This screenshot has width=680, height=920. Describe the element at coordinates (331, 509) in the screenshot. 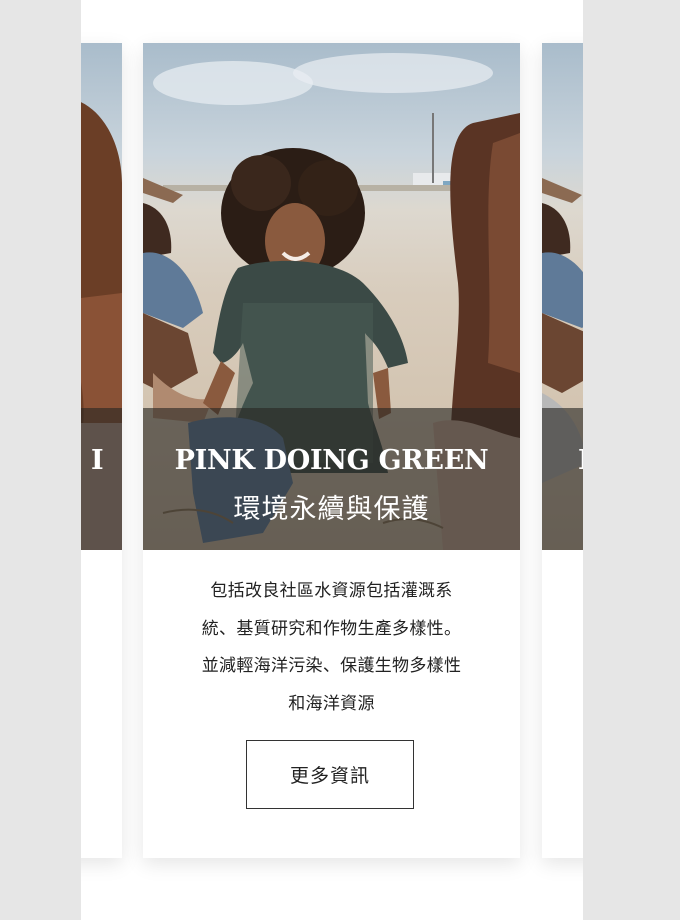

I see `card-title-zh: 環境永續與保護` at that location.